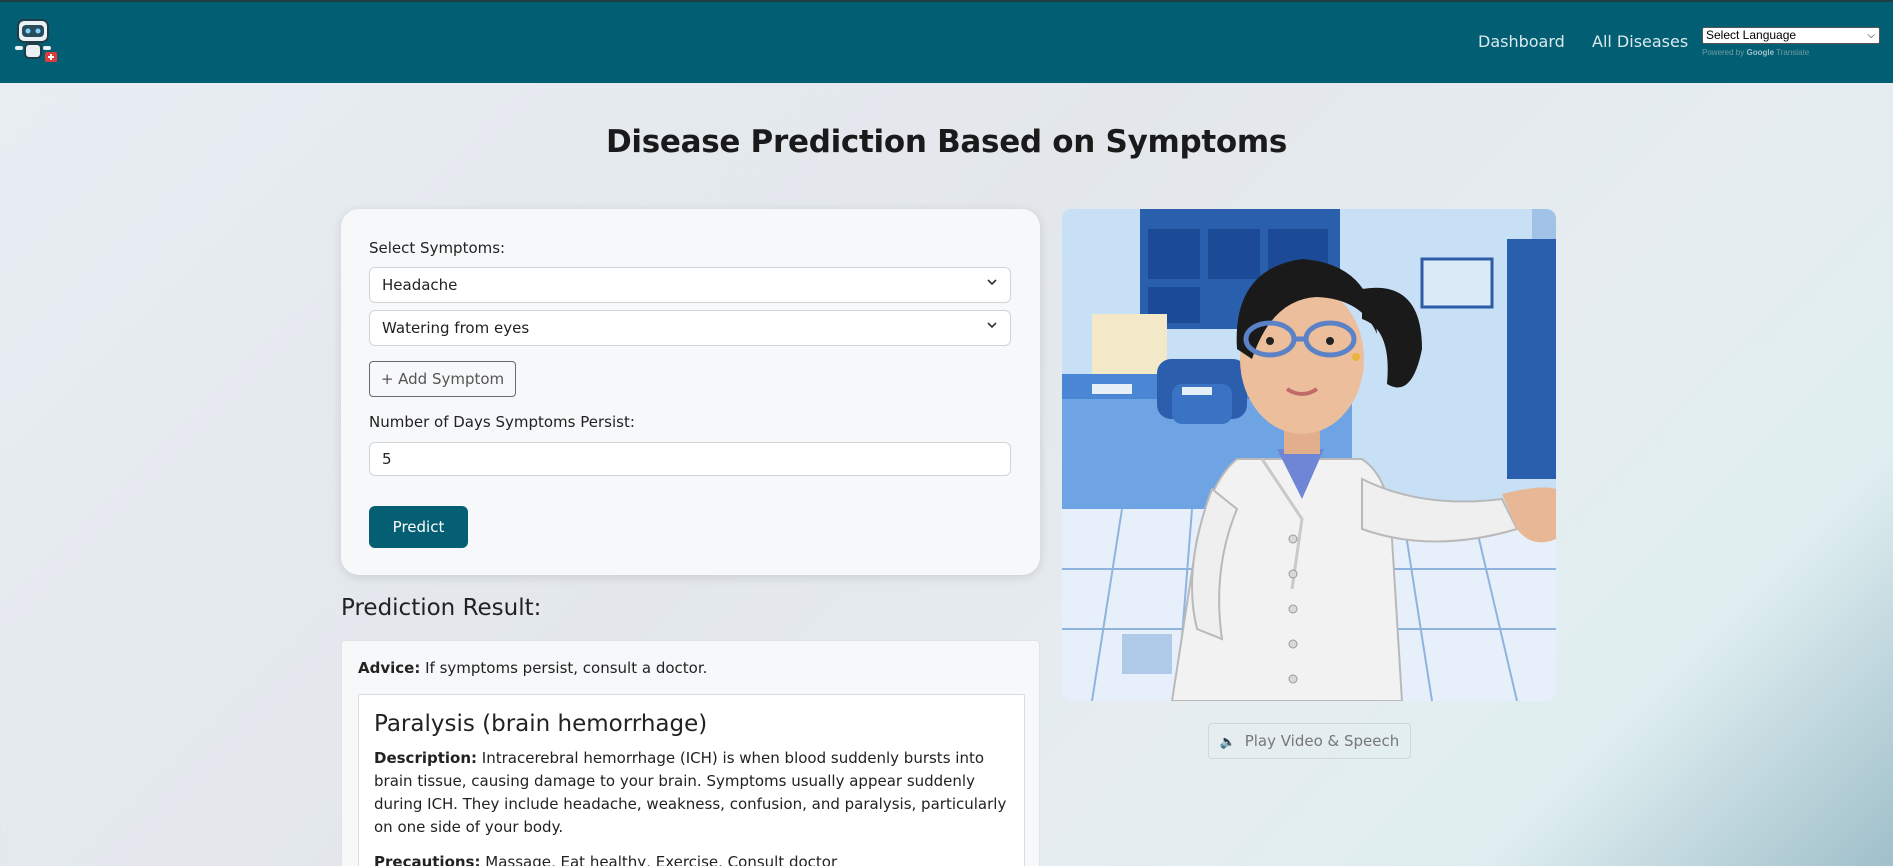 This screenshot has height=866, width=1893. I want to click on predict-button: Predict, so click(418, 527).